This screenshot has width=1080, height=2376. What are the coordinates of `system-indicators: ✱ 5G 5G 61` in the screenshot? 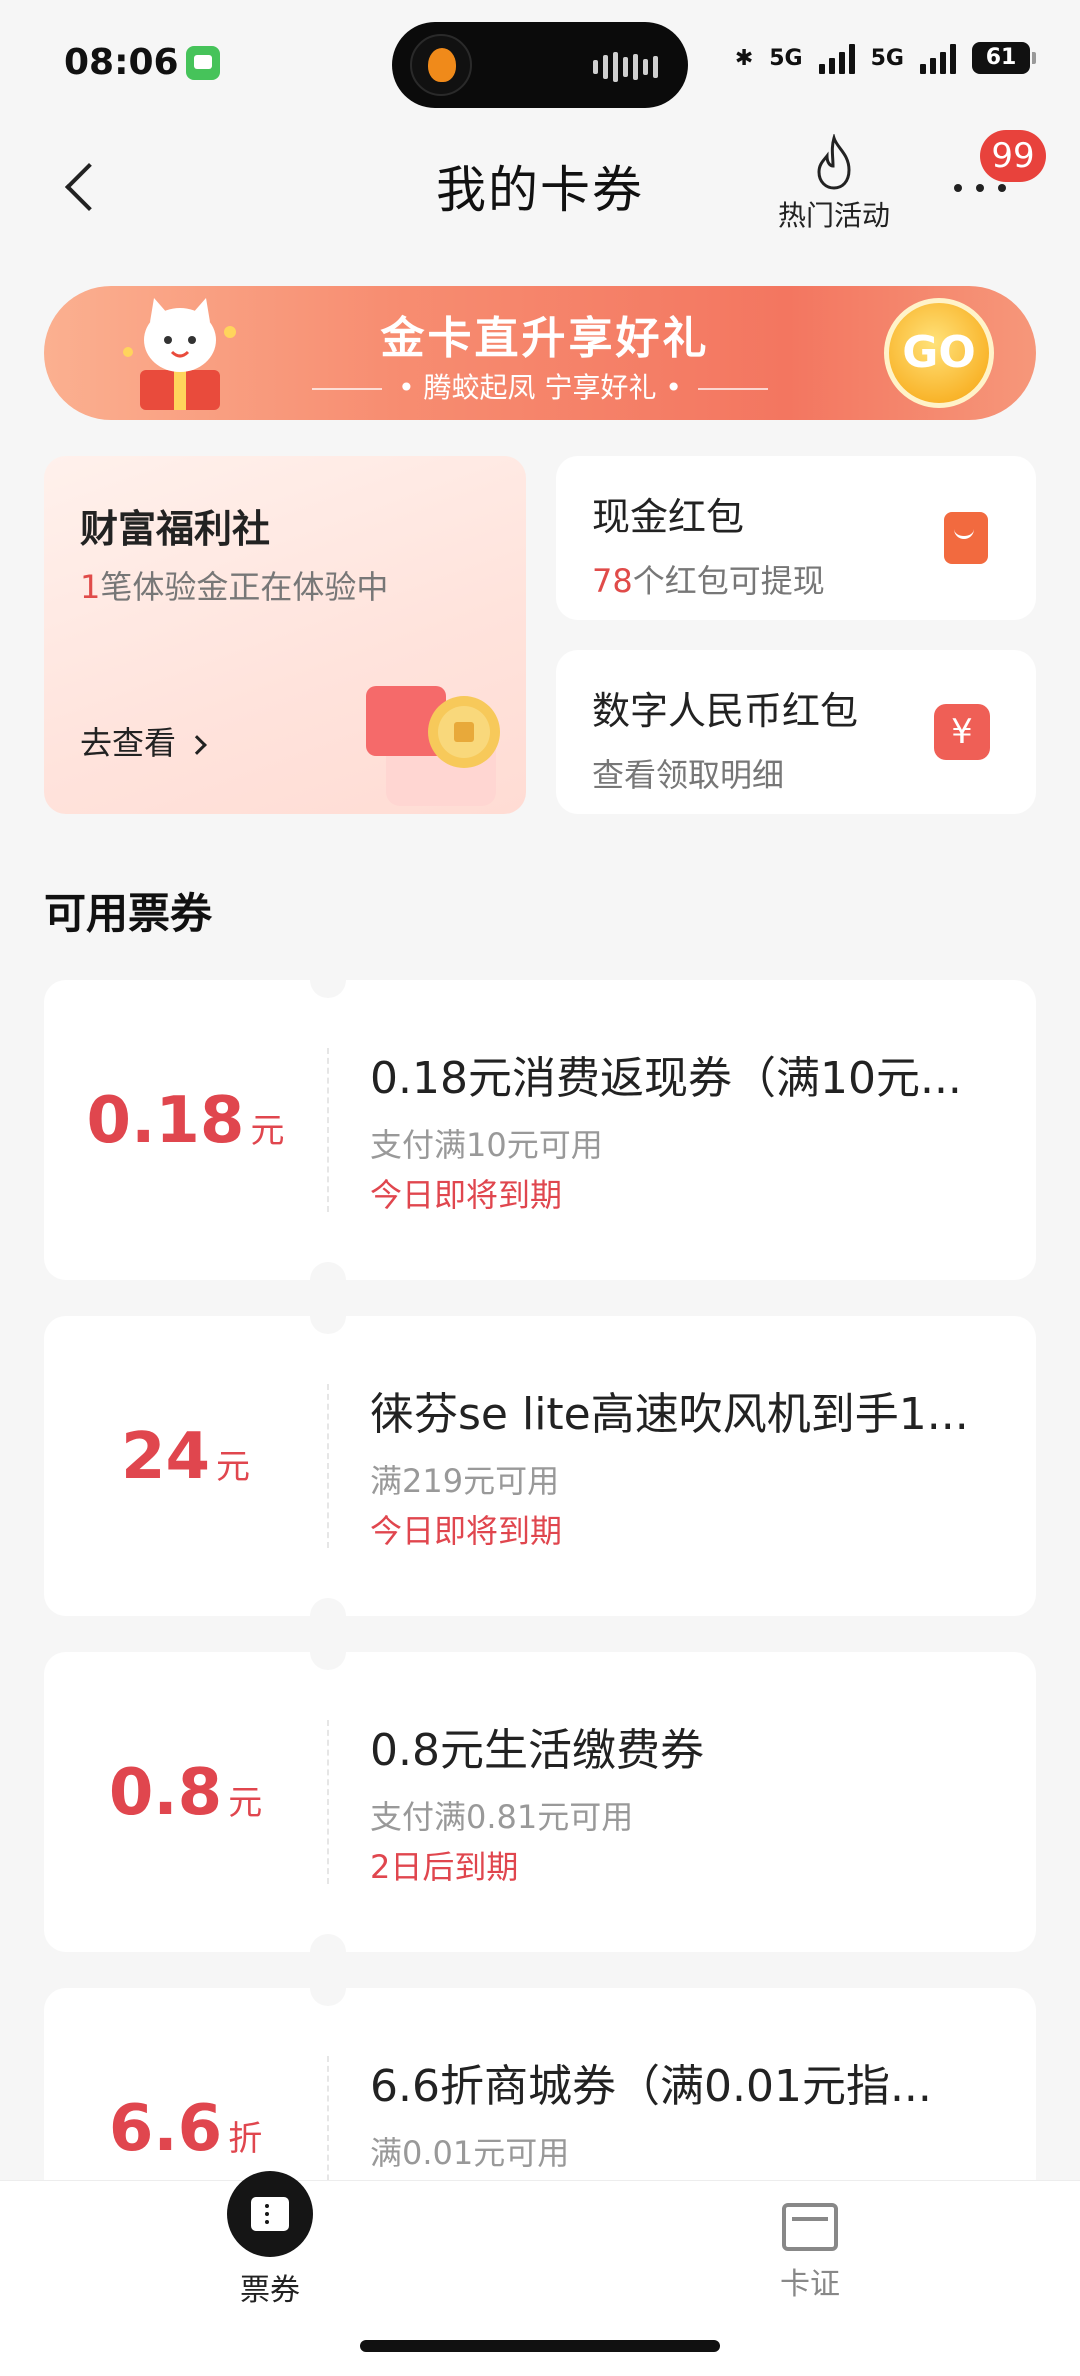 It's located at (885, 58).